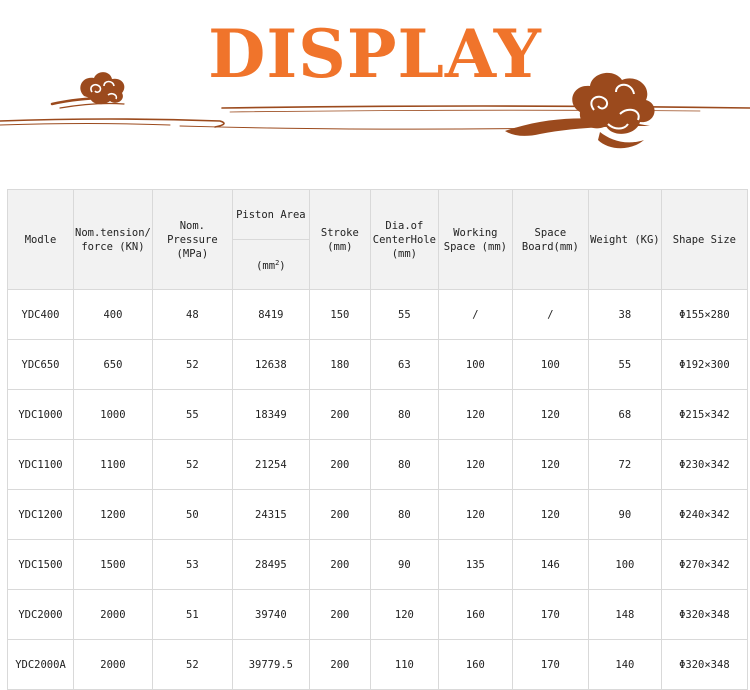 Image resolution: width=750 pixels, height=690 pixels. I want to click on cell-tension: 1000, so click(113, 414).